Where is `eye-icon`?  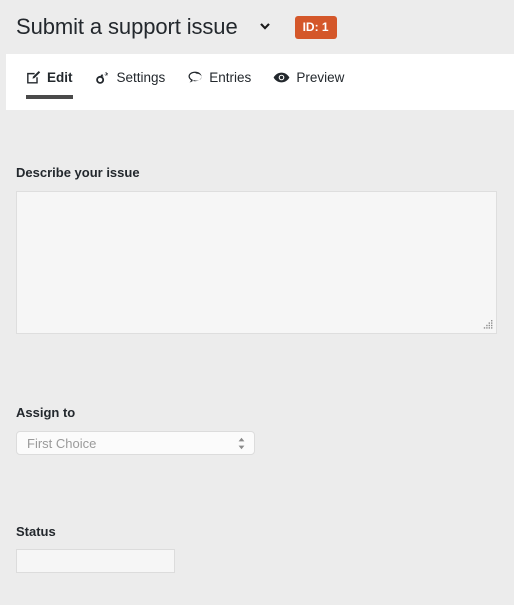
eye-icon is located at coordinates (281, 77).